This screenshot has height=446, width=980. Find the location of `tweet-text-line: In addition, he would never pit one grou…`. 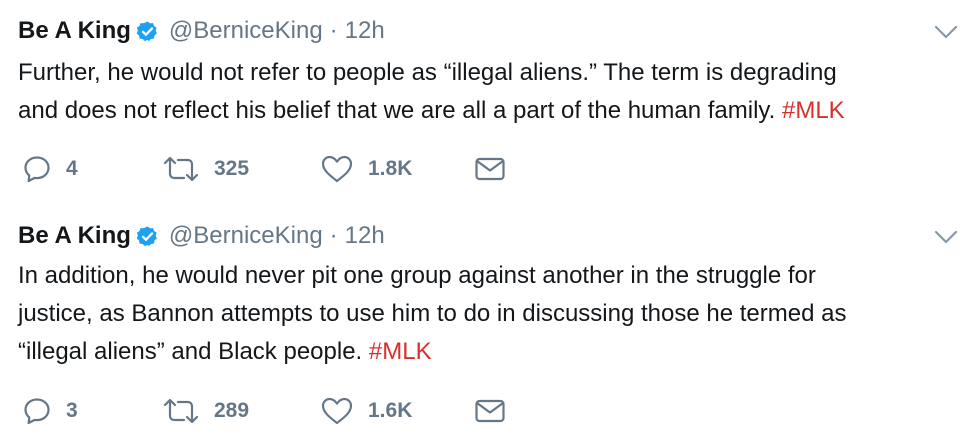

tweet-text-line: In addition, he would never pit one grou… is located at coordinates (417, 275).